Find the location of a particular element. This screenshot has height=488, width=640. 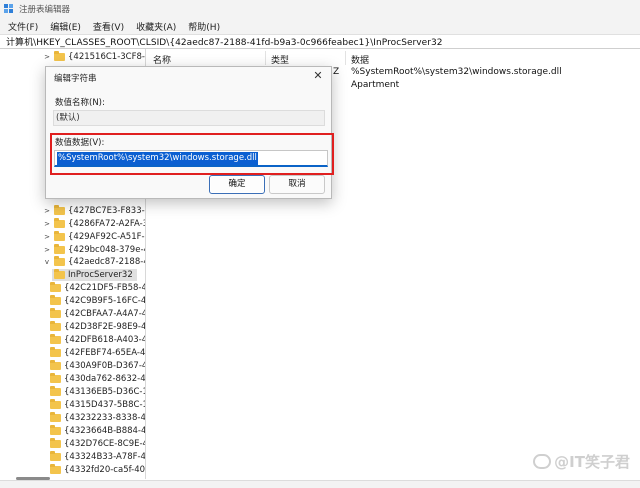

cancel-button: 取消 is located at coordinates (297, 184).